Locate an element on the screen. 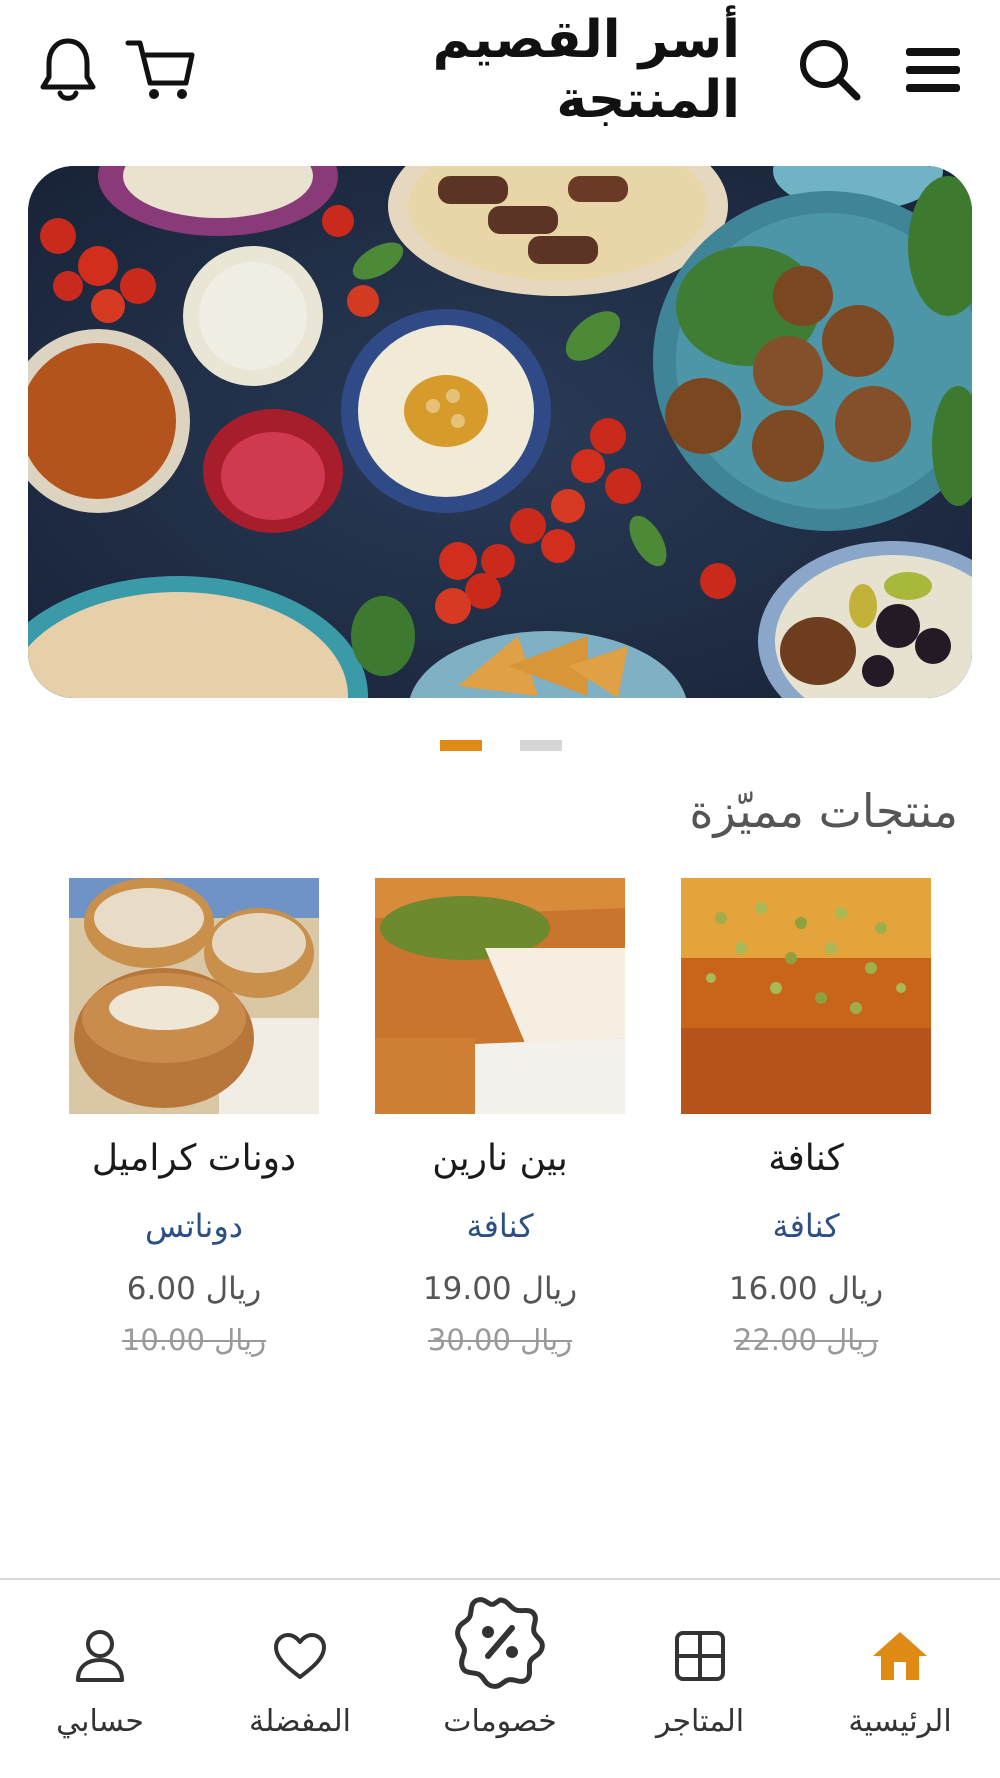 This screenshot has width=1000, height=1778. nav-item-favorites: المفضلة is located at coordinates (300, 1679).